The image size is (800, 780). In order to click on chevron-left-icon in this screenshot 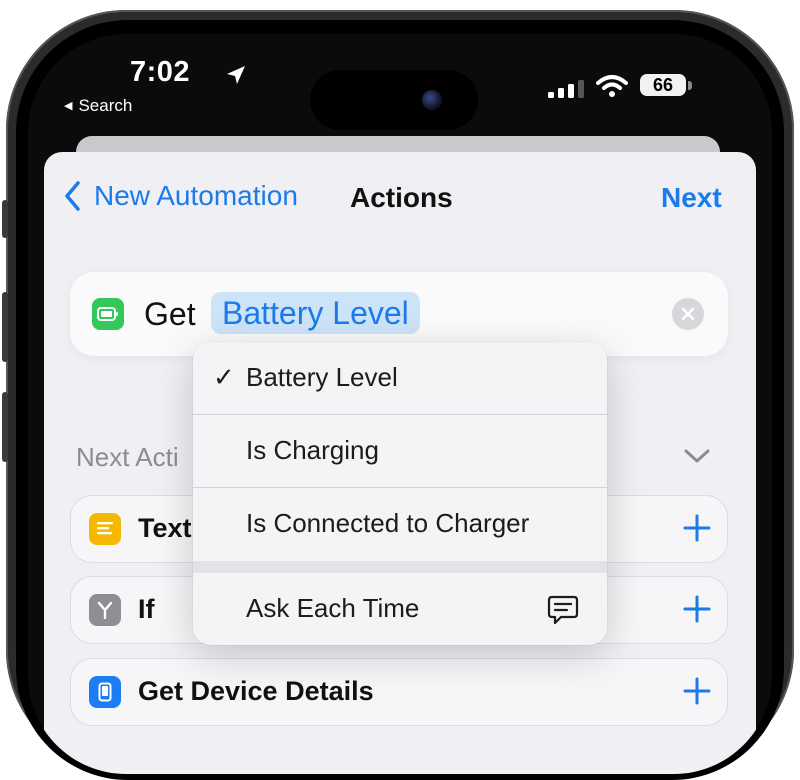, I will do `click(72, 196)`.